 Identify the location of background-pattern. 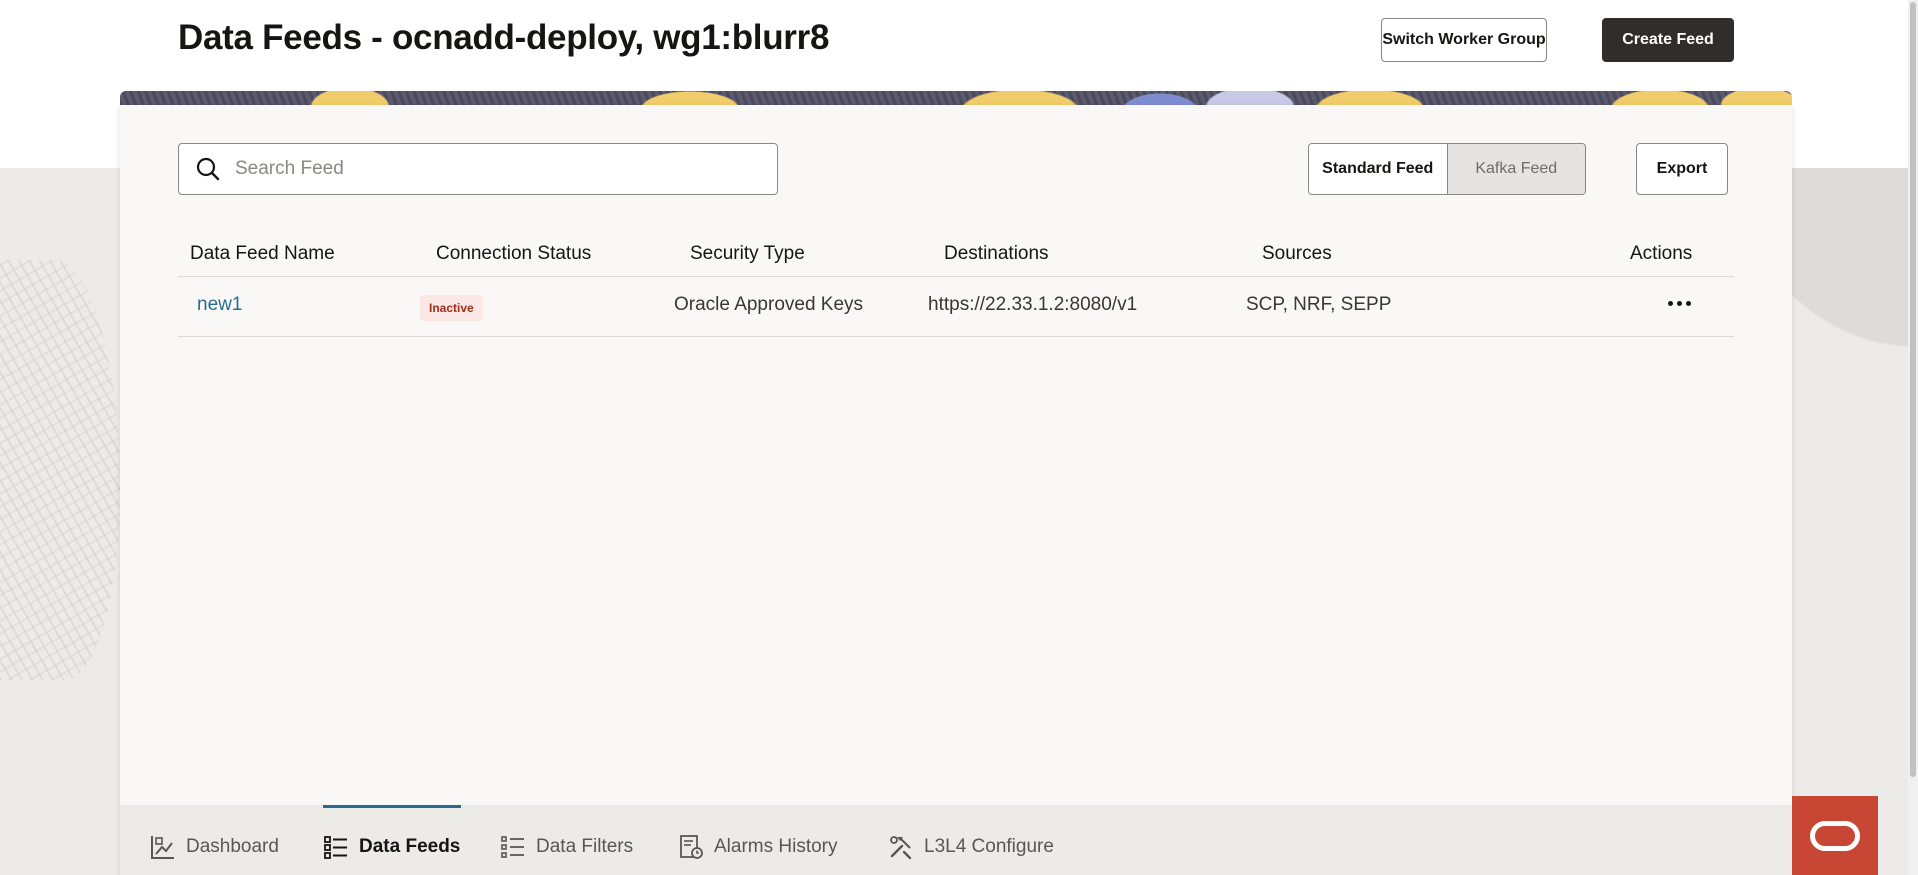
(1848, 298).